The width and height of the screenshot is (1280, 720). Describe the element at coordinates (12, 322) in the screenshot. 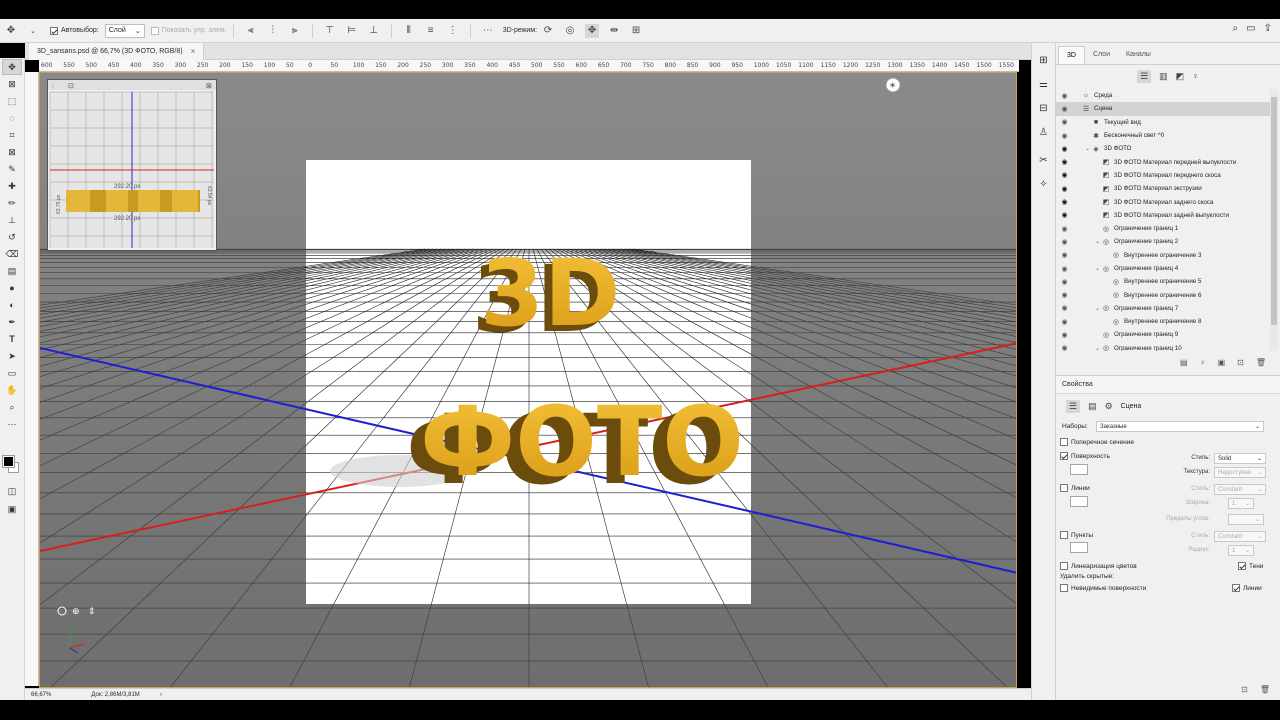

I see `pen-tool-icon: ✒` at that location.